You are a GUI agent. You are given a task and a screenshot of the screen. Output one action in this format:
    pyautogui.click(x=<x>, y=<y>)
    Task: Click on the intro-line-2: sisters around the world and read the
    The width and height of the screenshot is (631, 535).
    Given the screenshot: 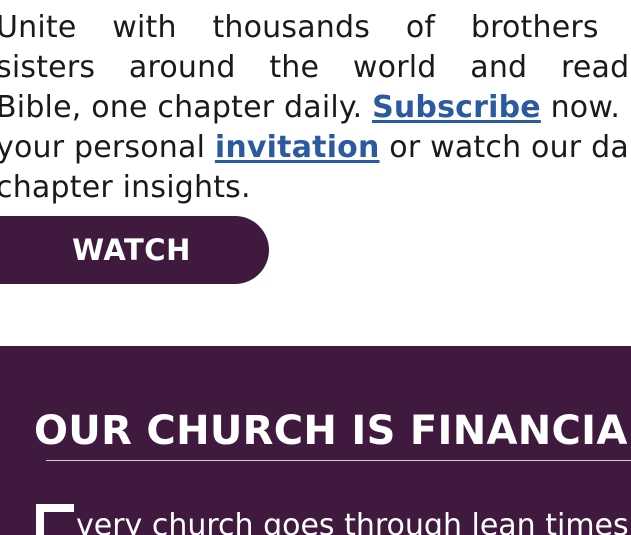 What is the action you would take?
    pyautogui.click(x=315, y=67)
    